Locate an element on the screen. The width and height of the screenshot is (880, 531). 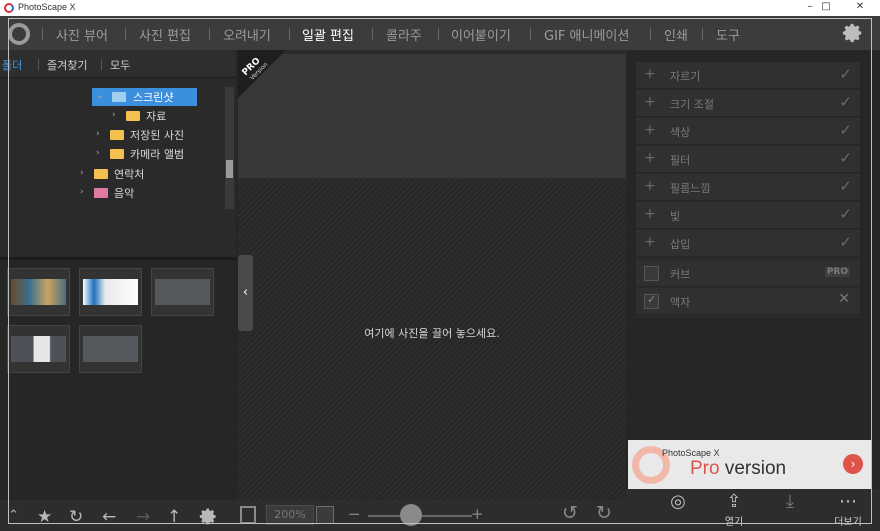
chevron-down-icon: ⌄ is located at coordinates (100, 96).